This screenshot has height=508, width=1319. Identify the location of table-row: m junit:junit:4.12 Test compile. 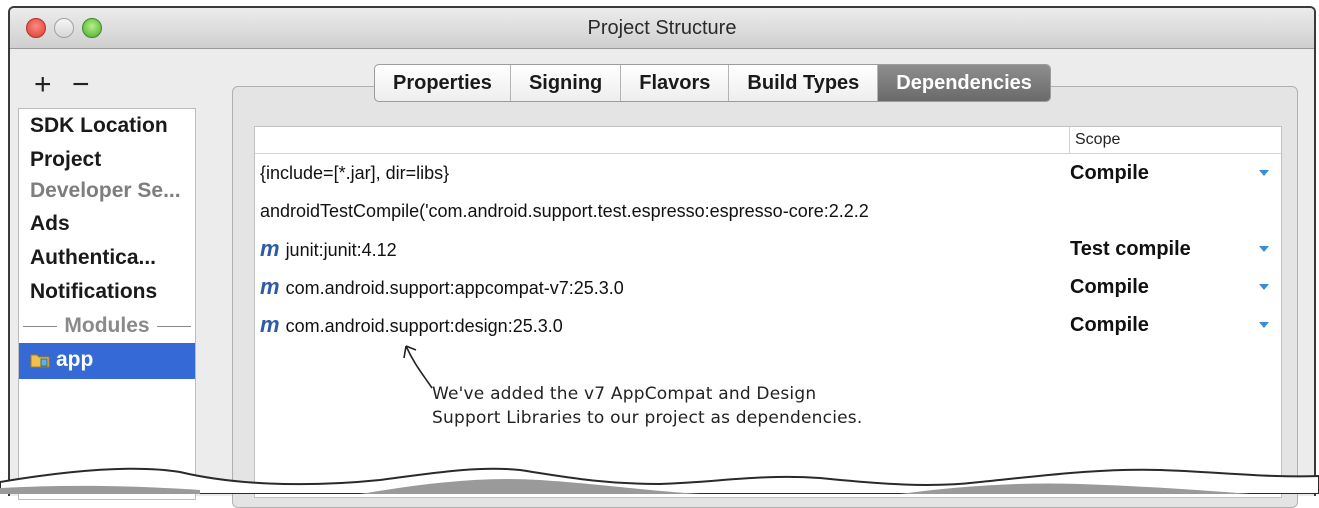
(768, 249).